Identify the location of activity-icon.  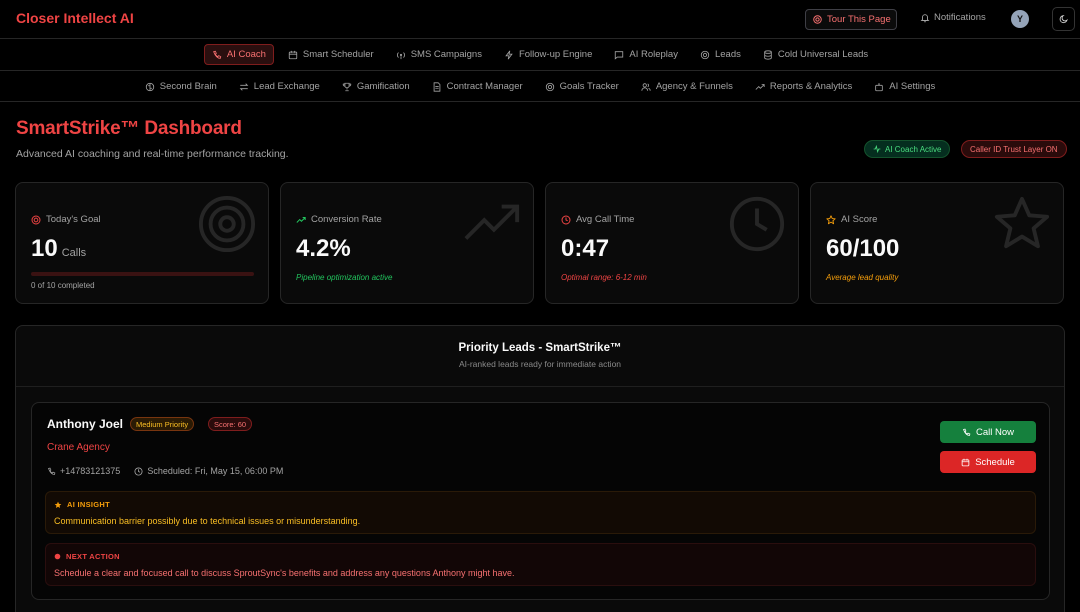
(877, 149).